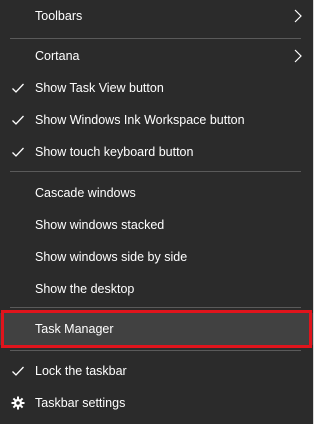  What do you see at coordinates (156, 289) in the screenshot?
I see `menu-item-show-desktop: Show the desktop` at bounding box center [156, 289].